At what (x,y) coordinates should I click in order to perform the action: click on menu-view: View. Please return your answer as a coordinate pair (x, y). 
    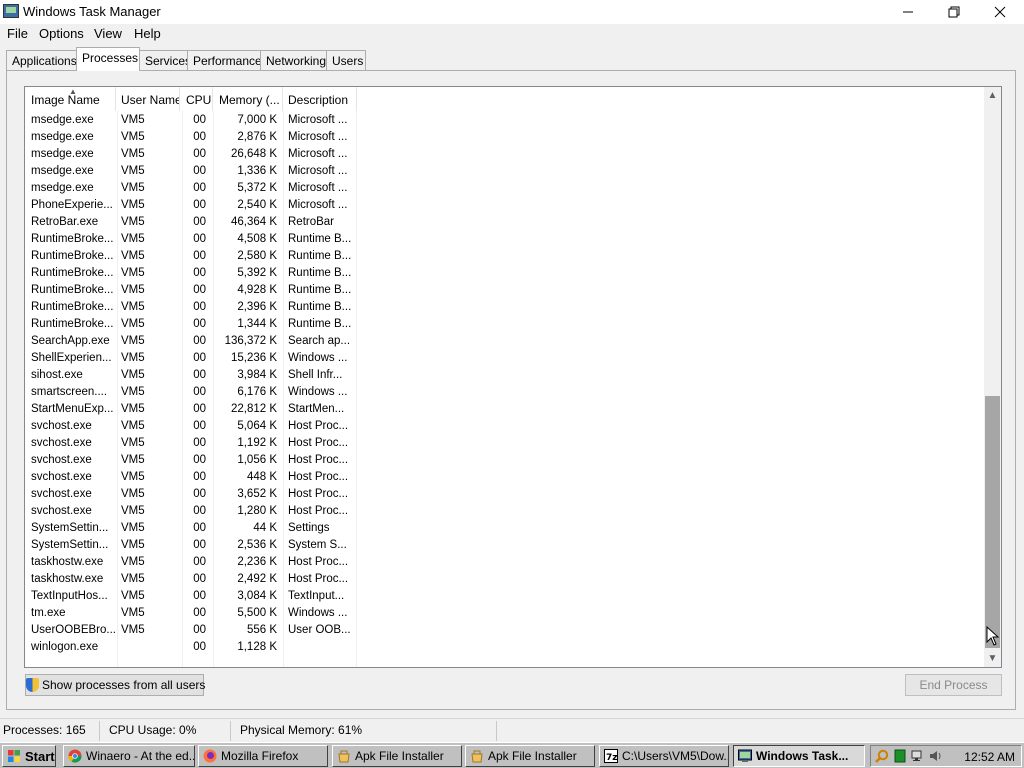
    Looking at the image, I should click on (108, 33).